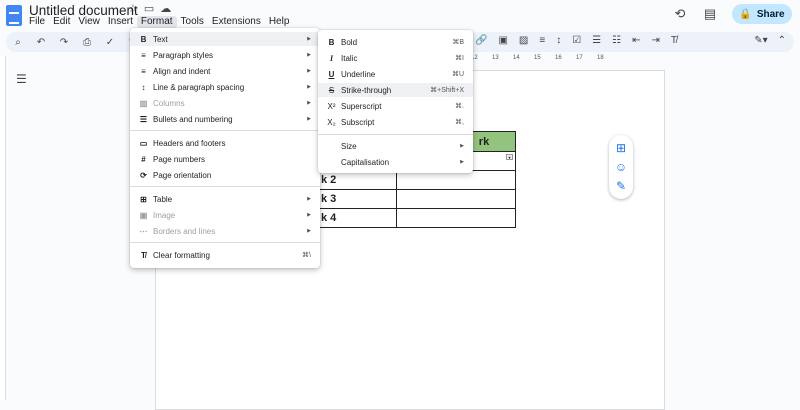 This screenshot has height=410, width=800. Describe the element at coordinates (279, 22) in the screenshot. I see `menu-help: Help` at that location.